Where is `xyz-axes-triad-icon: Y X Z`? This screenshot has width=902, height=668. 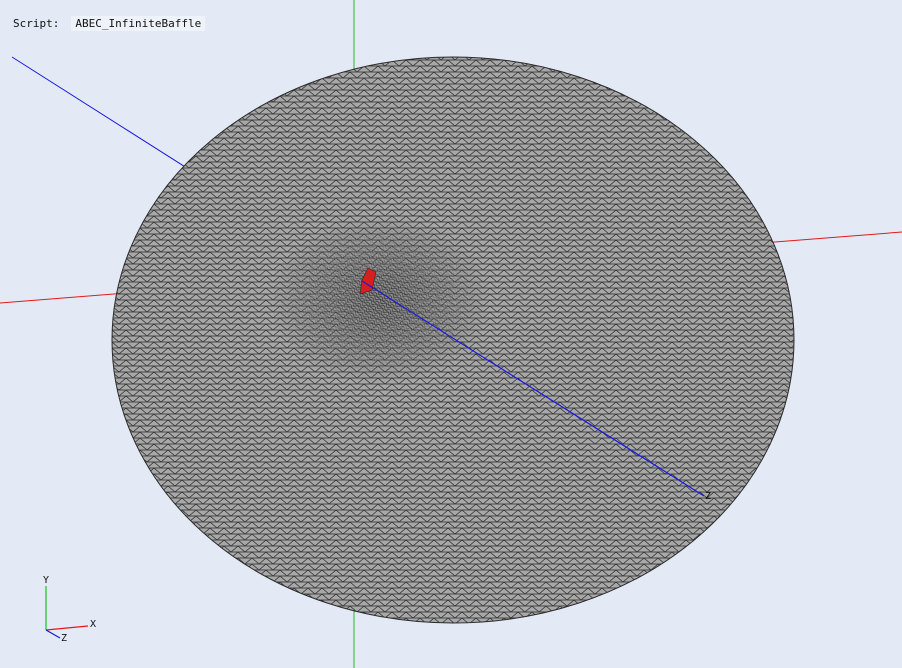
xyz-axes-triad-icon: Y X Z is located at coordinates (69, 609).